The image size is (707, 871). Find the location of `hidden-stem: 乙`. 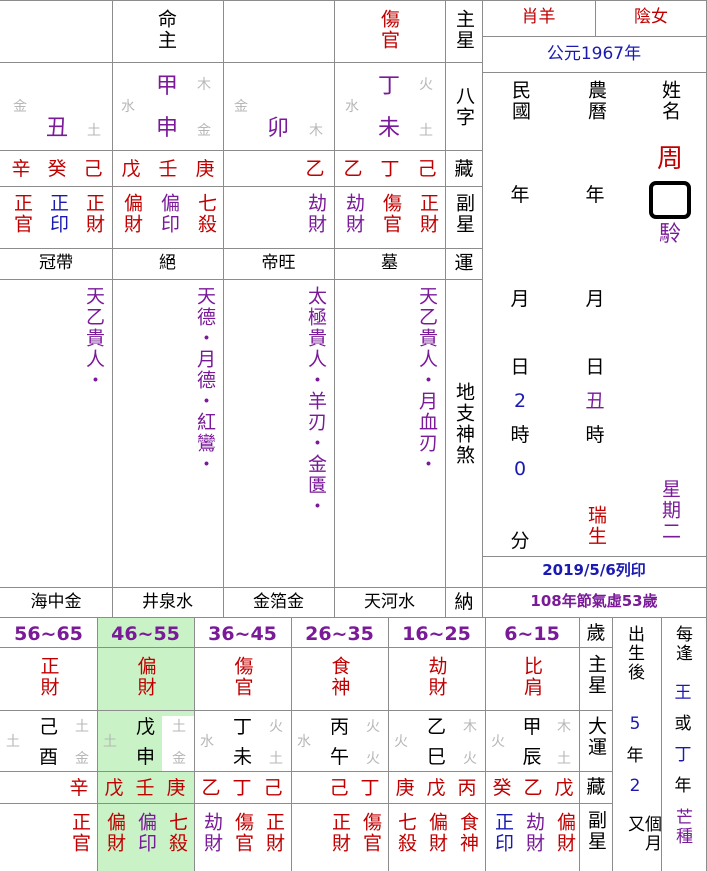

hidden-stem: 乙 is located at coordinates (353, 169).